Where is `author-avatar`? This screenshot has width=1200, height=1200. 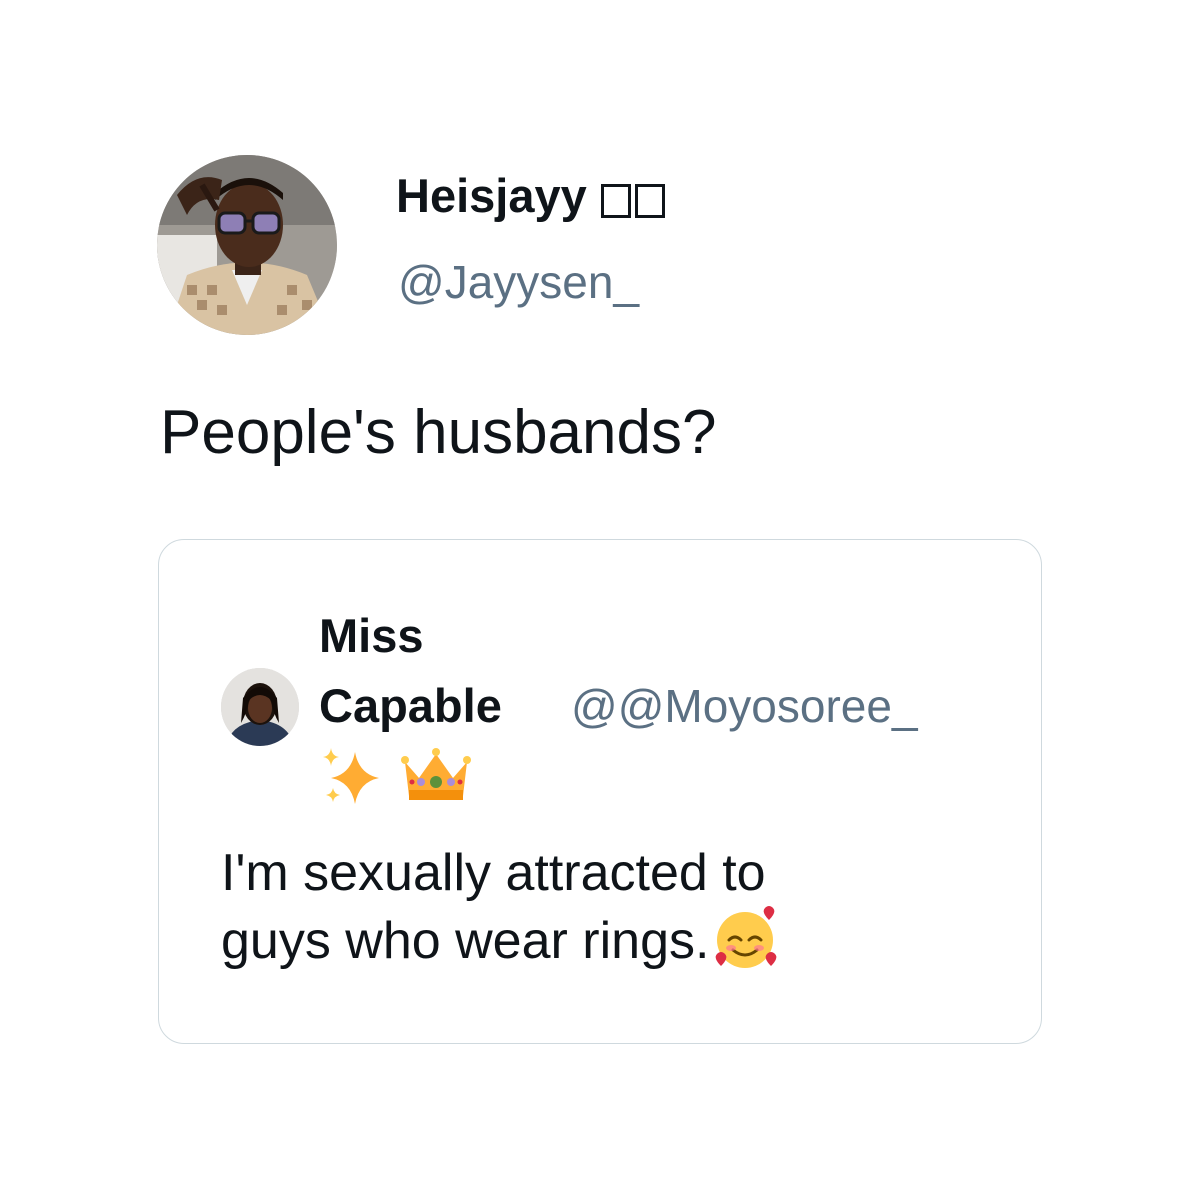 author-avatar is located at coordinates (247, 245).